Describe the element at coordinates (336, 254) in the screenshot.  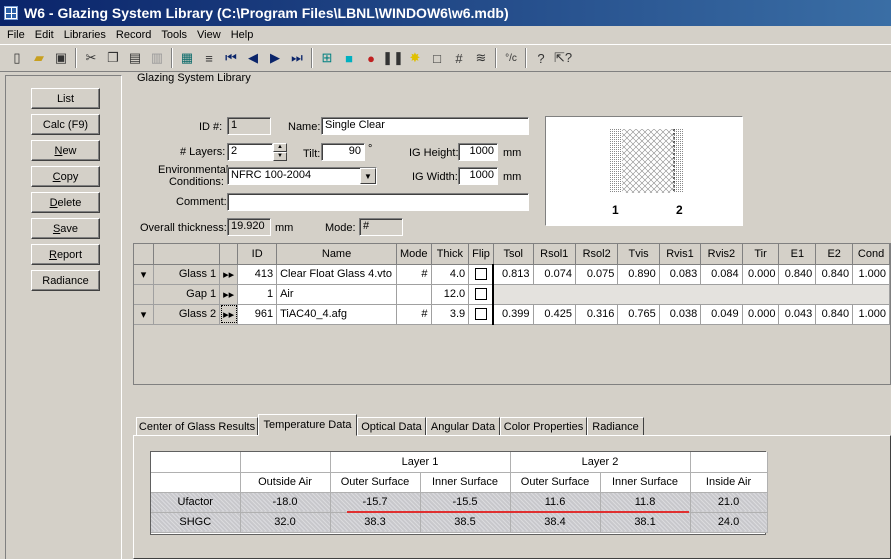
I see `col-name: Name` at that location.